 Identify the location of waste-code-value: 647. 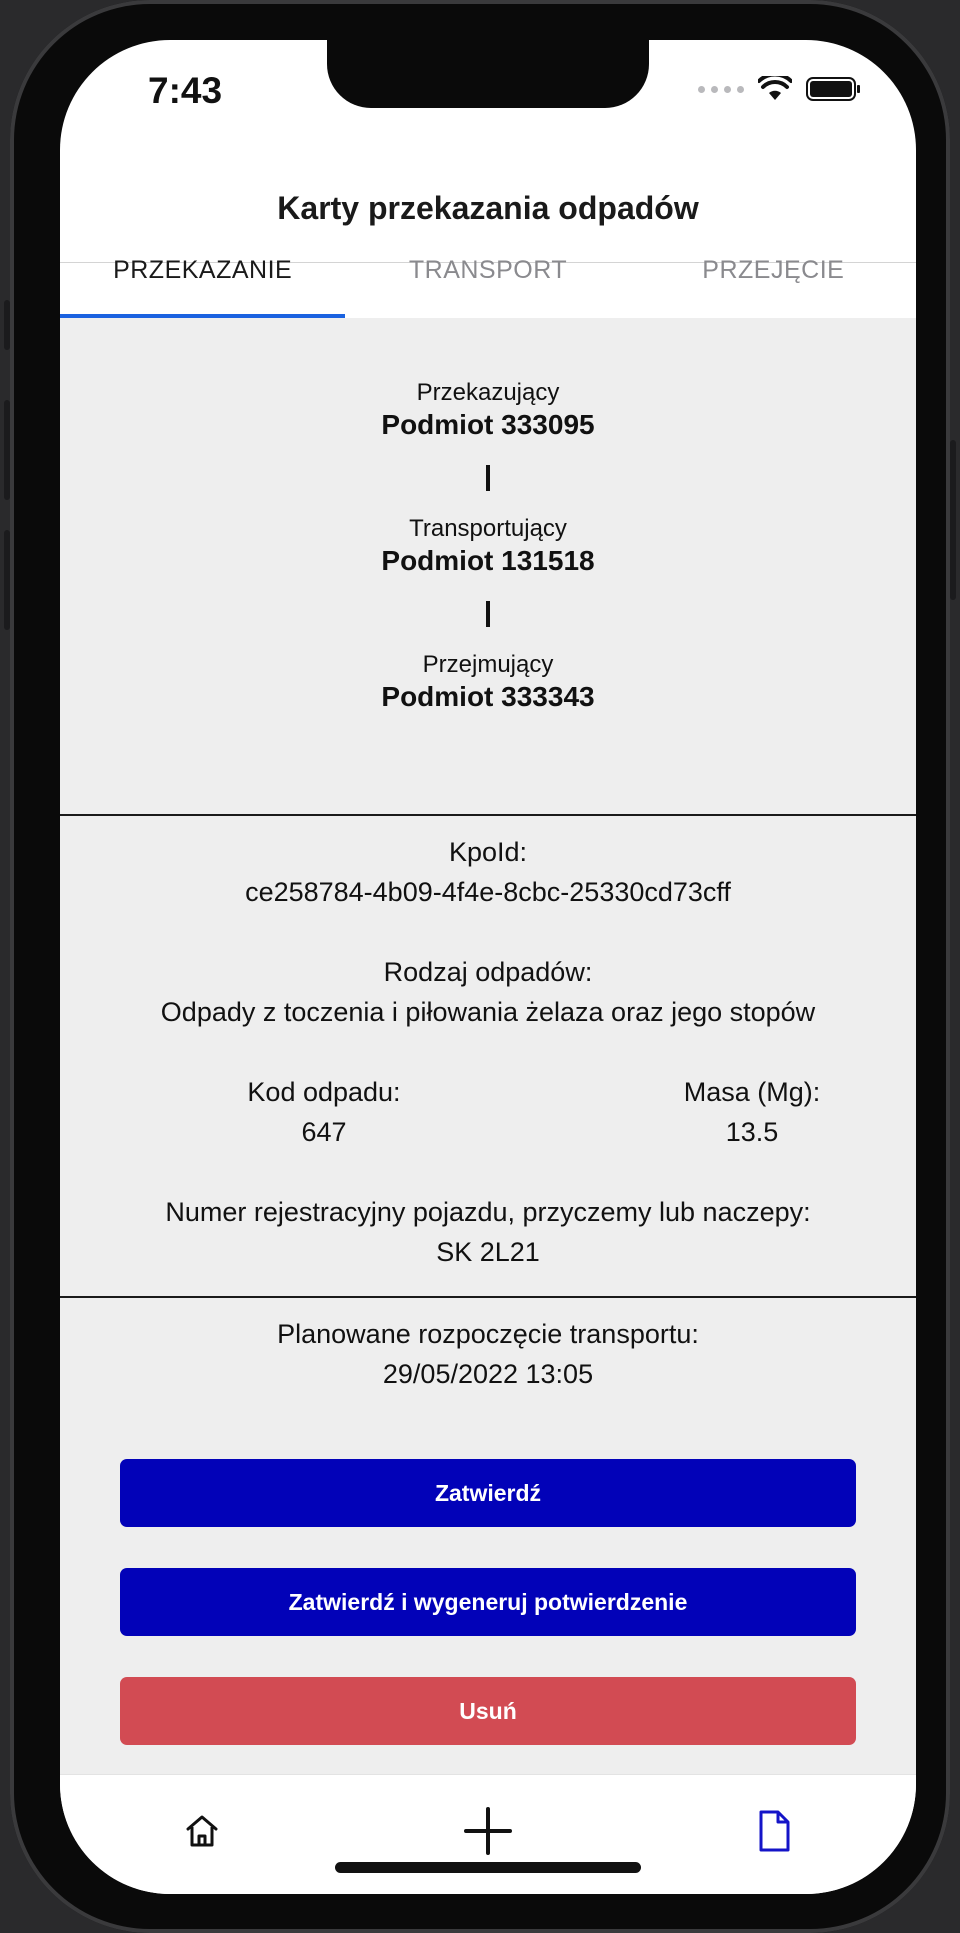
(324, 1132).